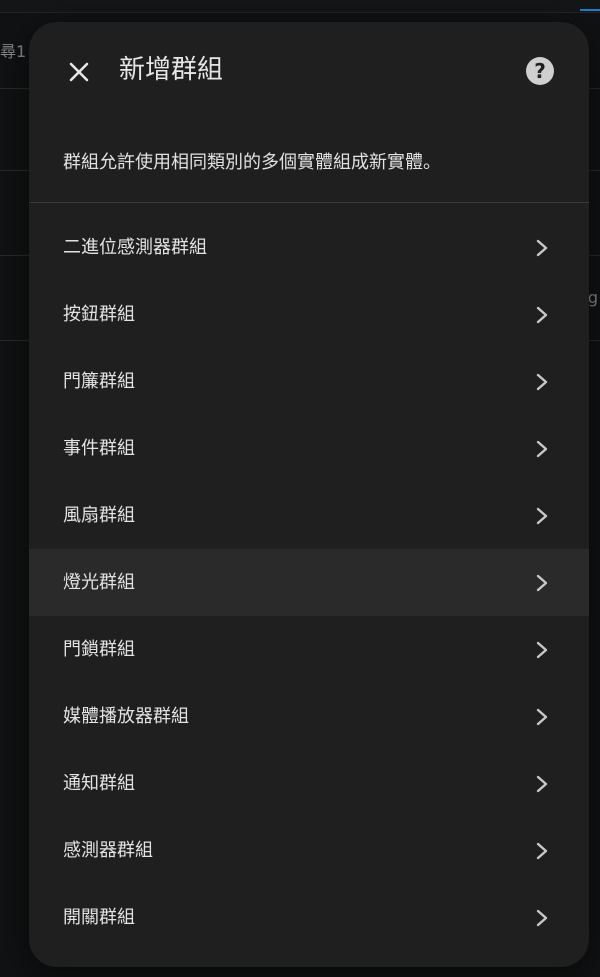 The height and width of the screenshot is (977, 600). I want to click on help-icon: ?, so click(540, 71).